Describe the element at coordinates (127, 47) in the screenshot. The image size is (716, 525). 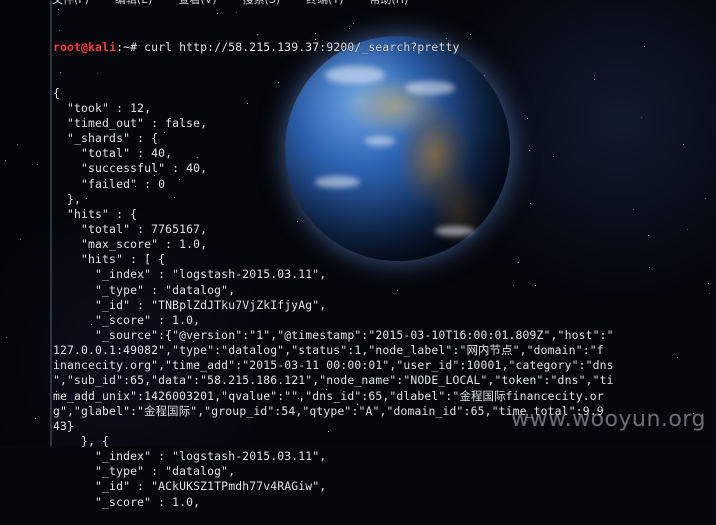
I see `prompt-path: :~#` at that location.